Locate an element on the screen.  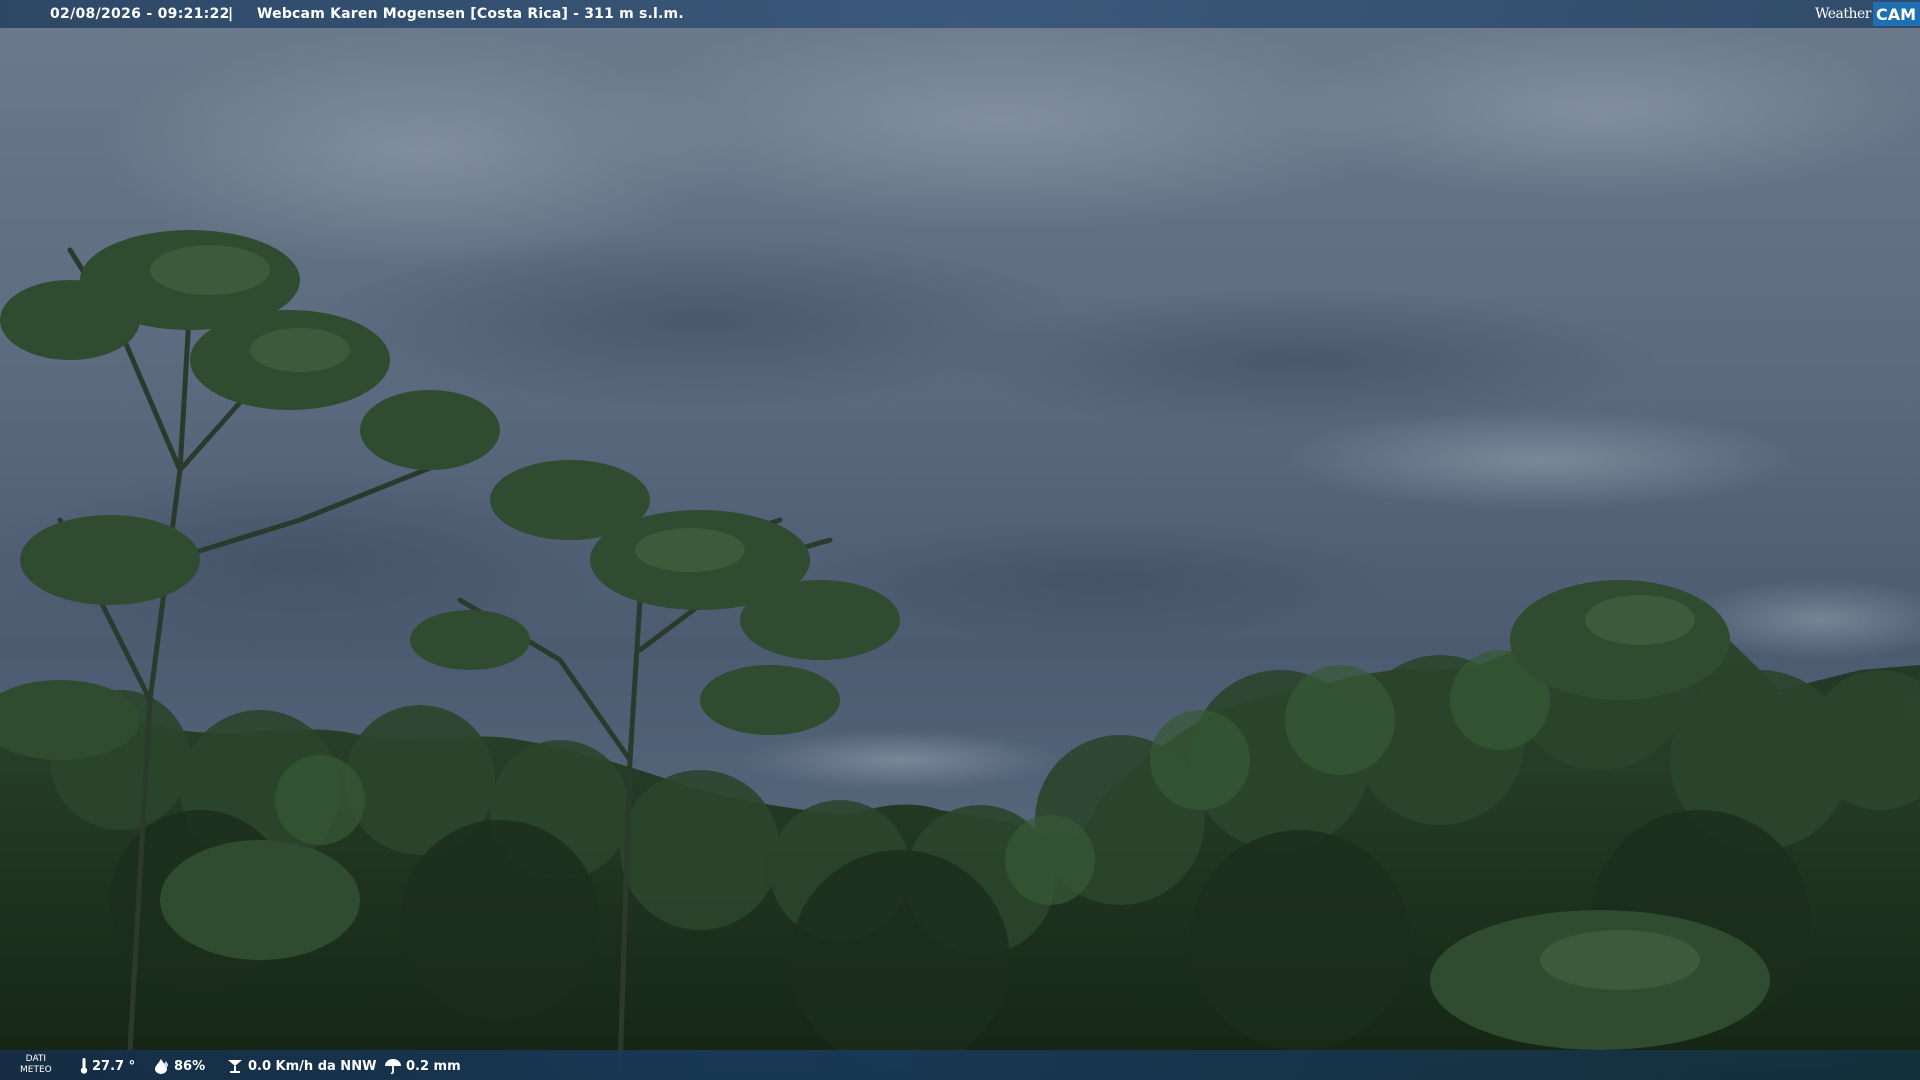
logo-cam-text: CAM is located at coordinates (1896, 14).